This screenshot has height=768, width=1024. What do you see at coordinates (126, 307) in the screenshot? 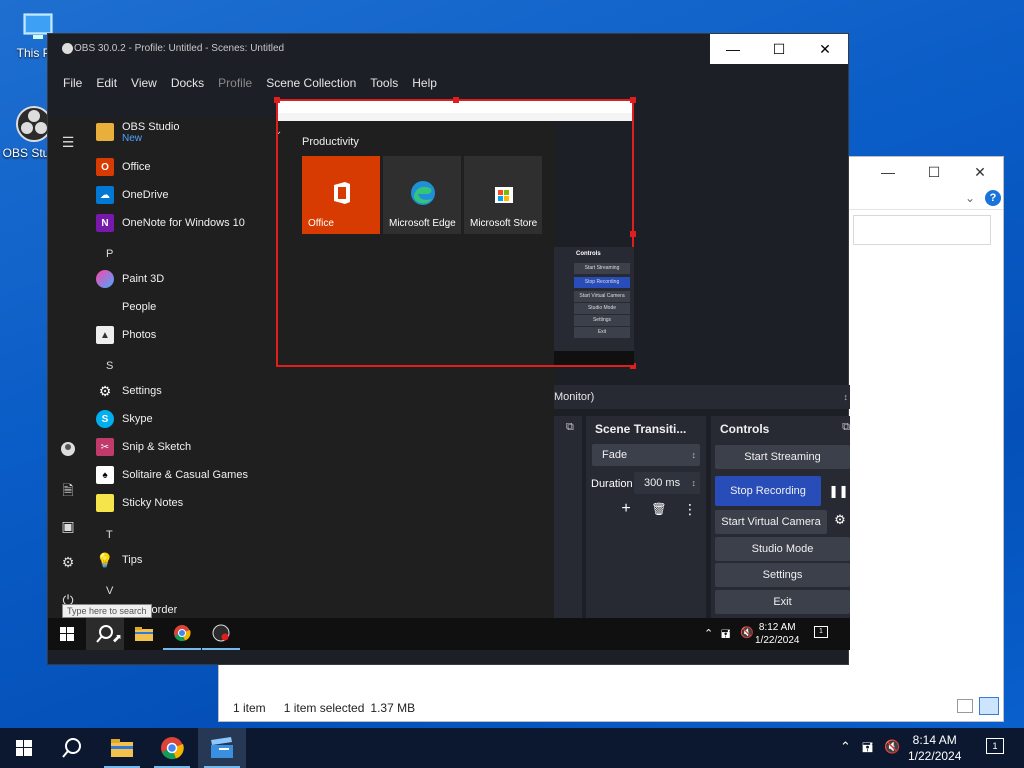
I see `app-people: People` at bounding box center [126, 307].